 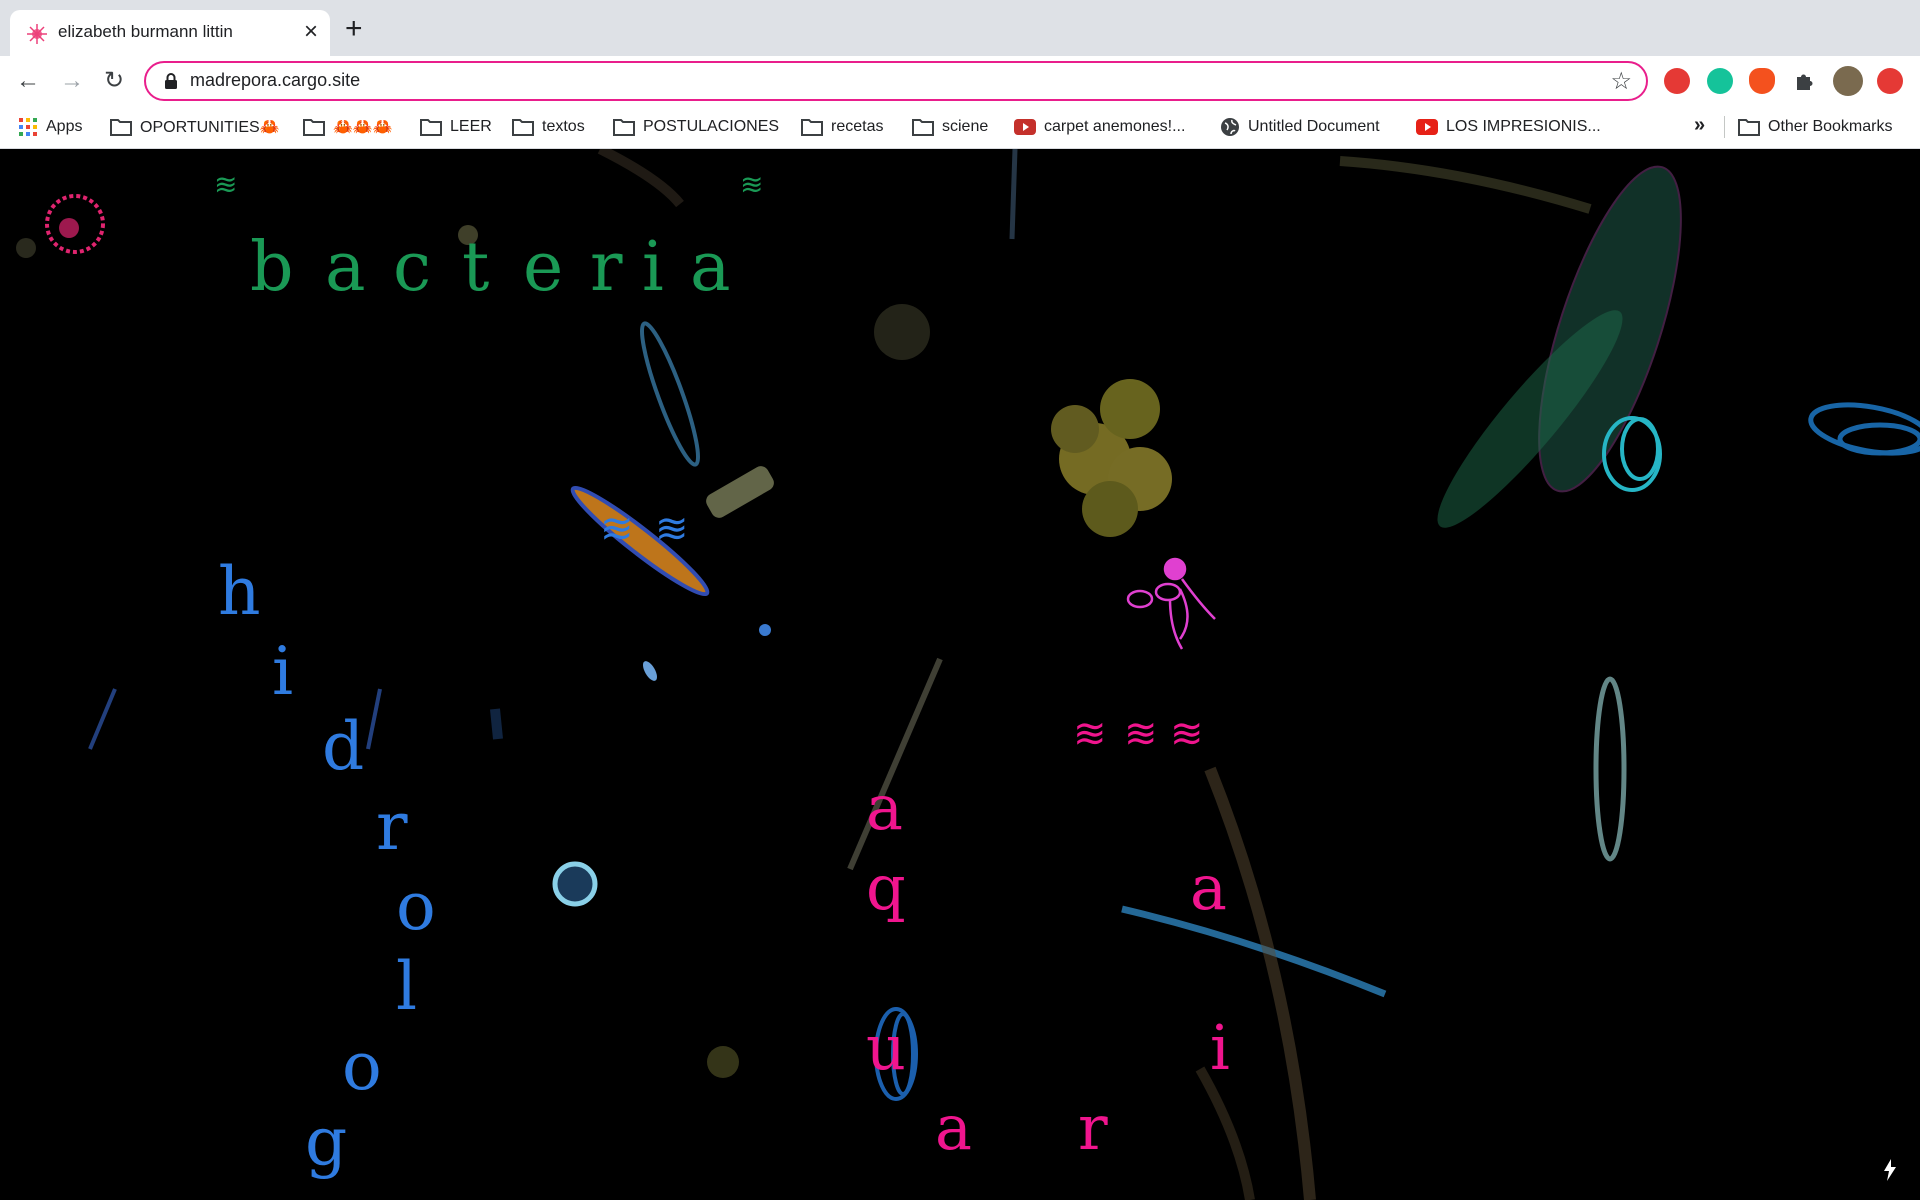 What do you see at coordinates (326, 1141) in the screenshot?
I see `hidrologia-letter: g` at bounding box center [326, 1141].